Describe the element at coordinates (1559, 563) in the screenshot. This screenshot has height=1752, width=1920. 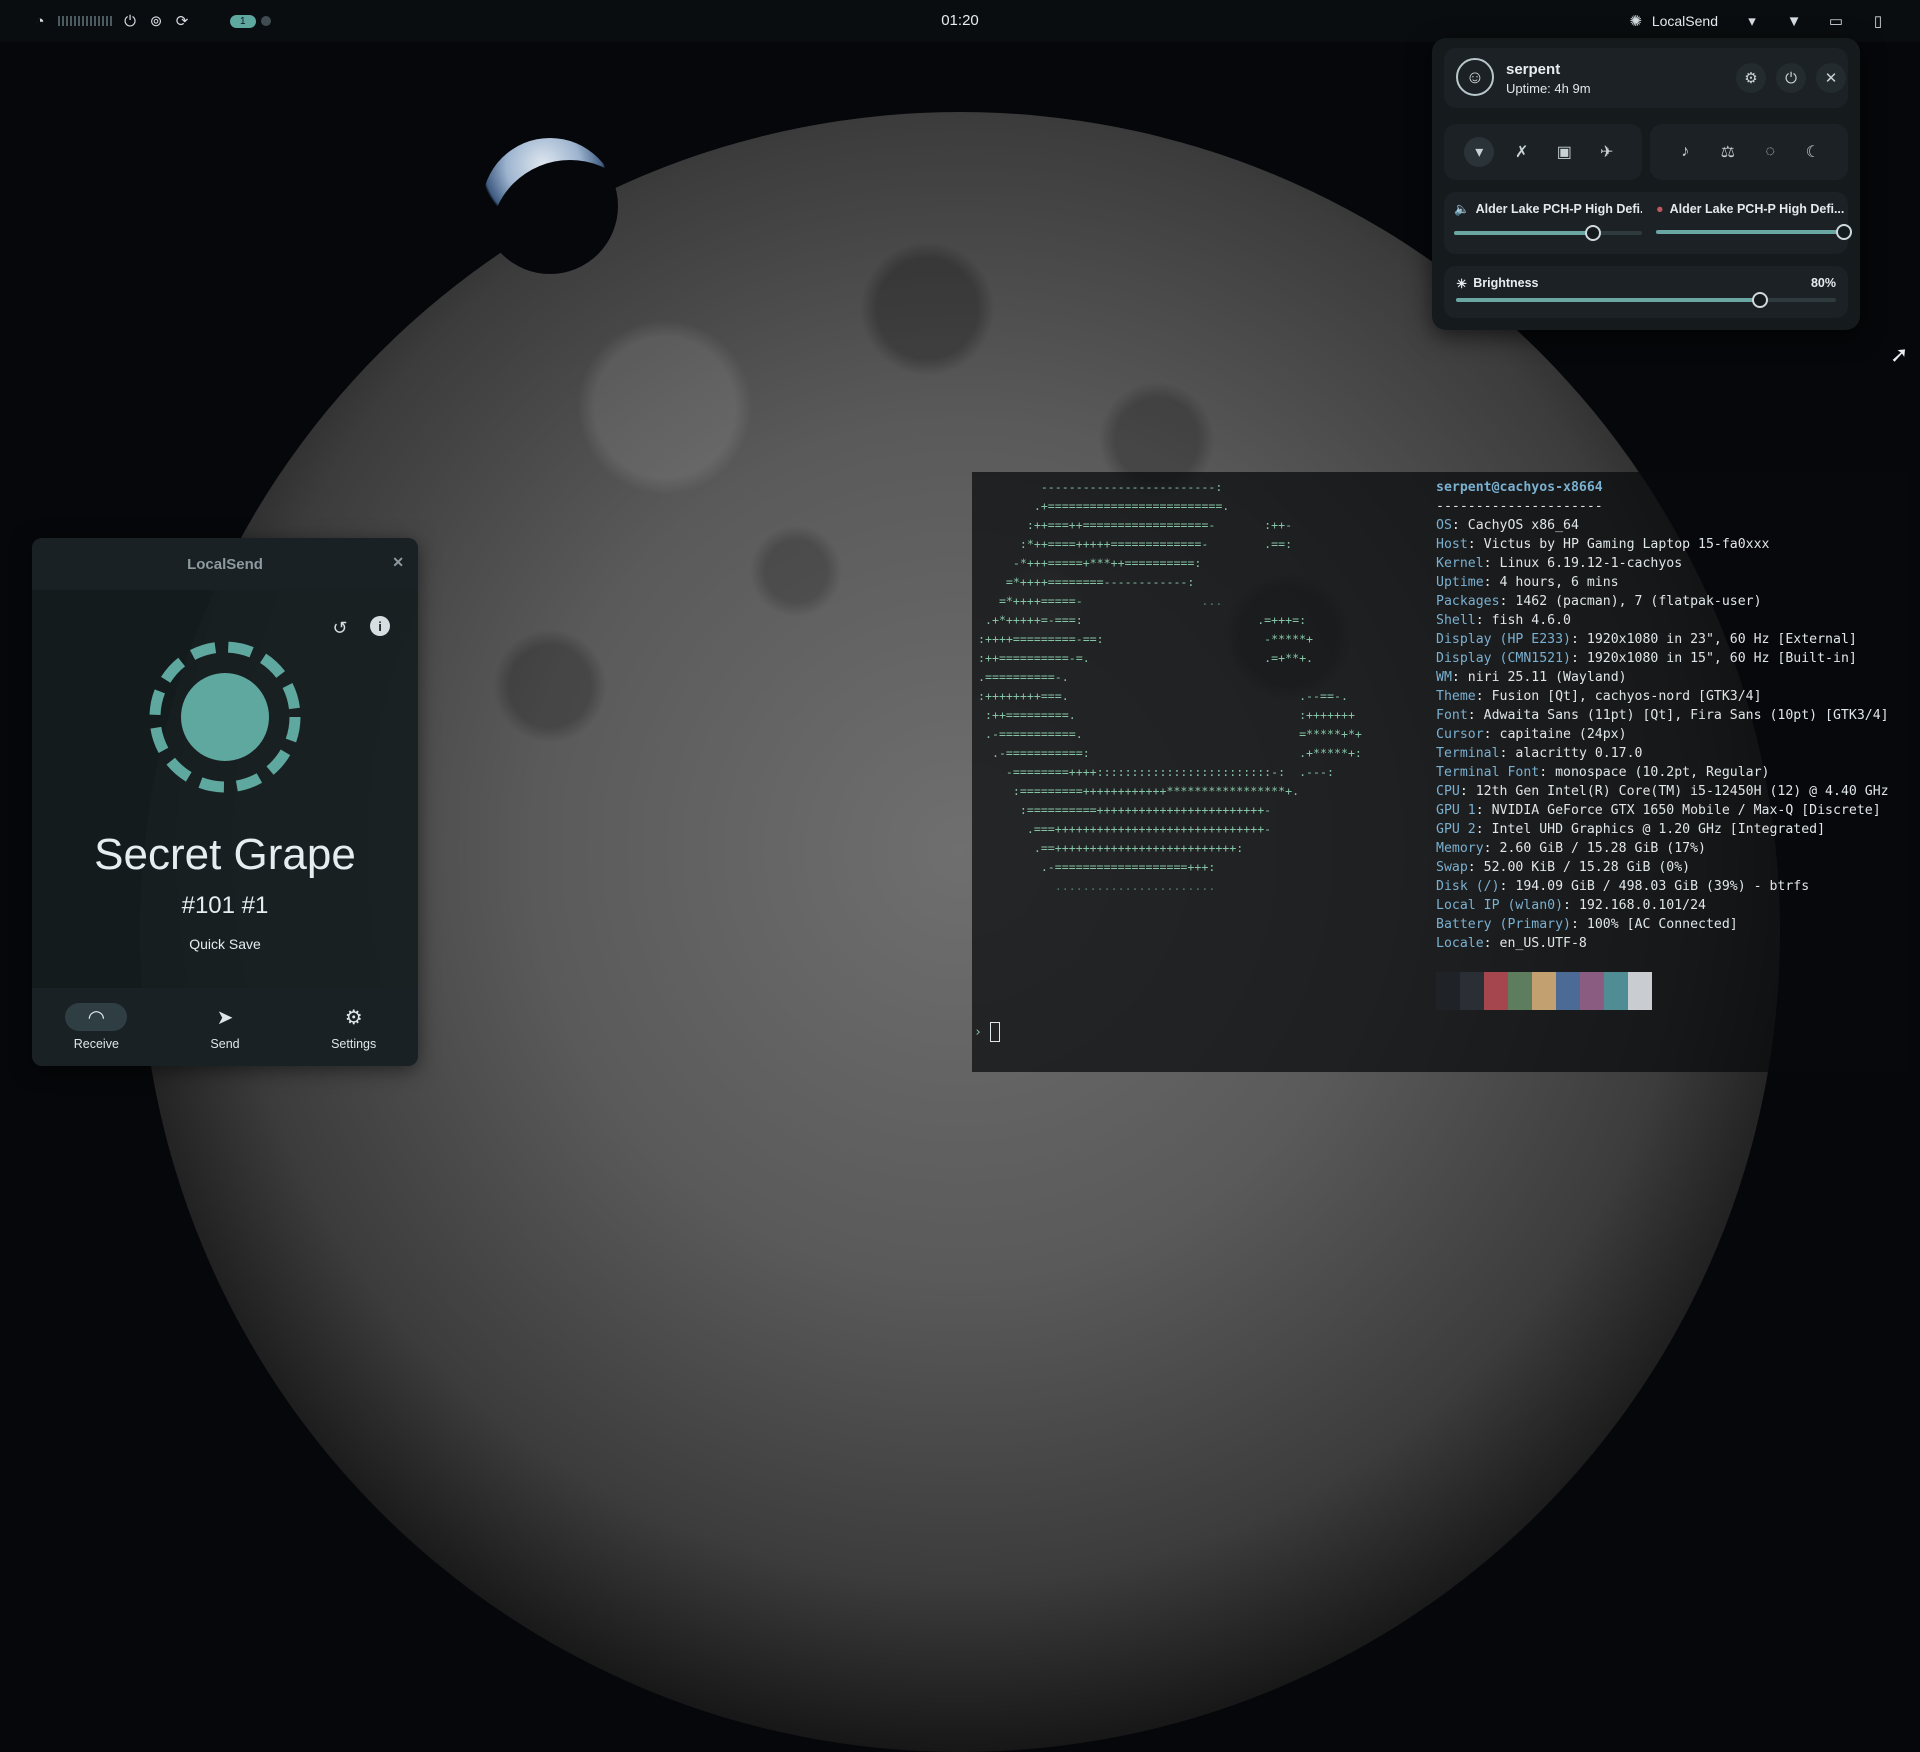
I see `info-line: Kernel: Linux 6.19.12-1-cachyos` at that location.